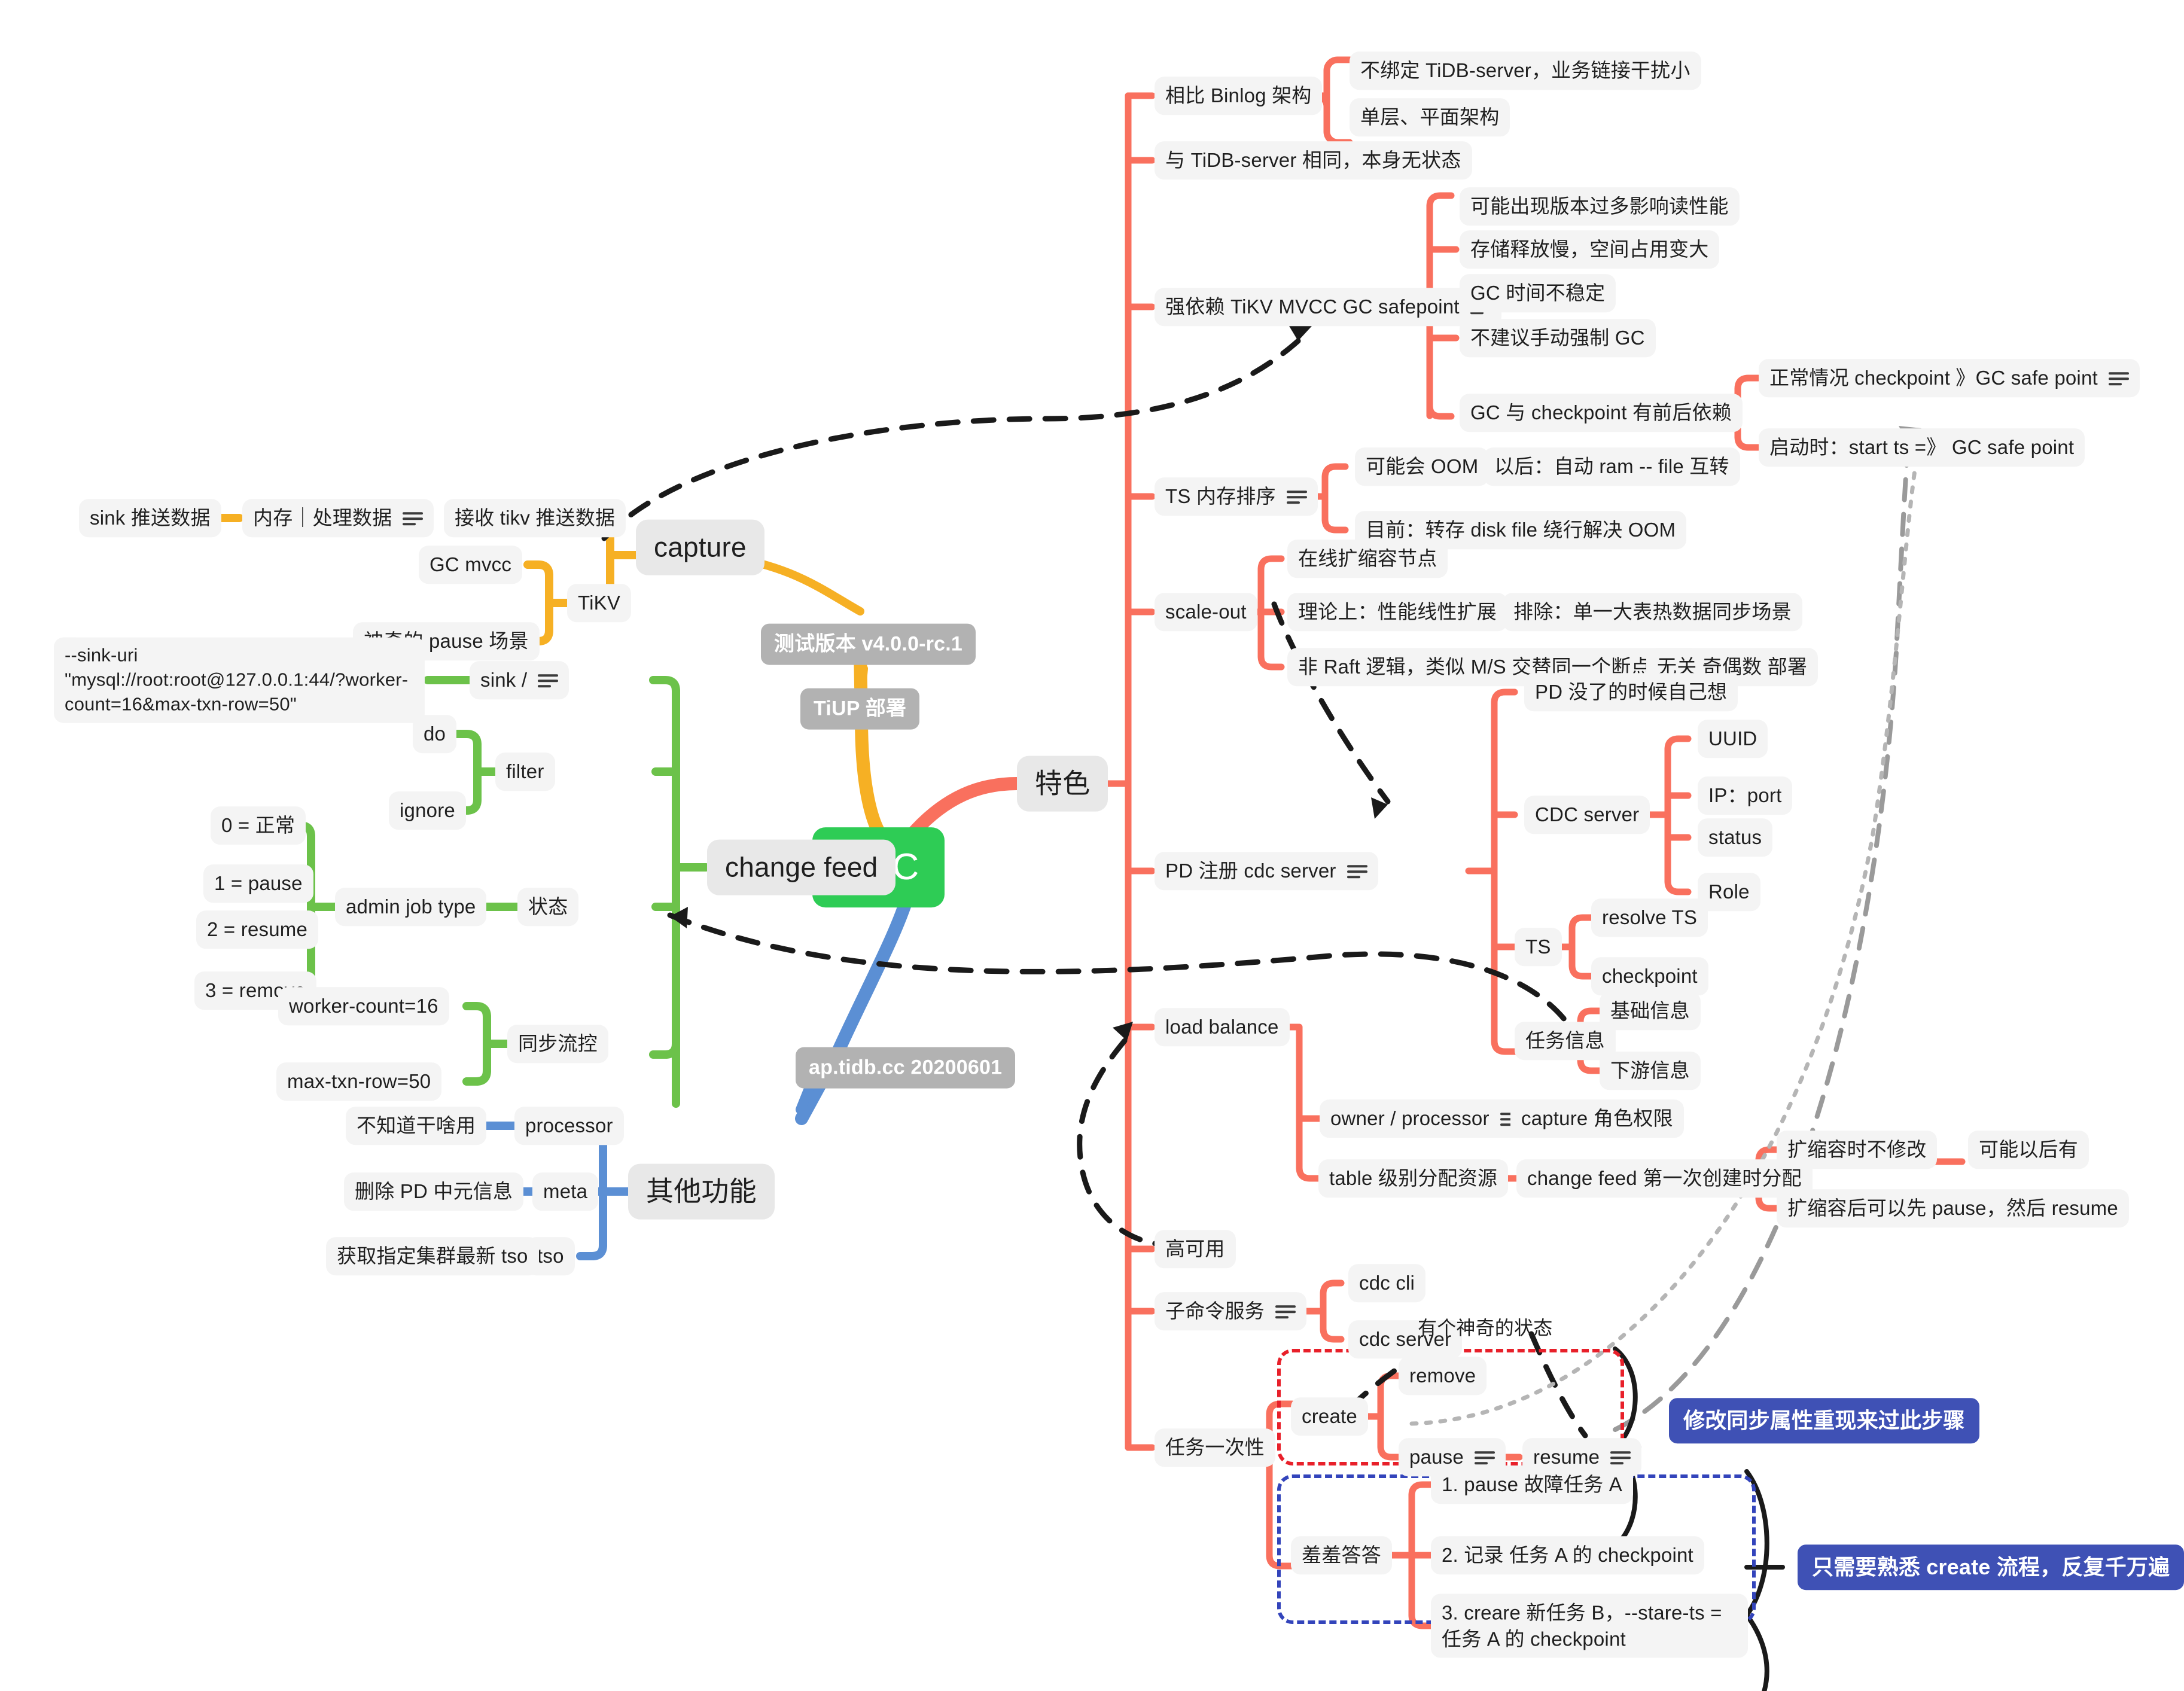  Describe the element at coordinates (1600, 207) in the screenshot. I see `node-gc-child-0: 可能出现版本过多影响读性能` at that location.